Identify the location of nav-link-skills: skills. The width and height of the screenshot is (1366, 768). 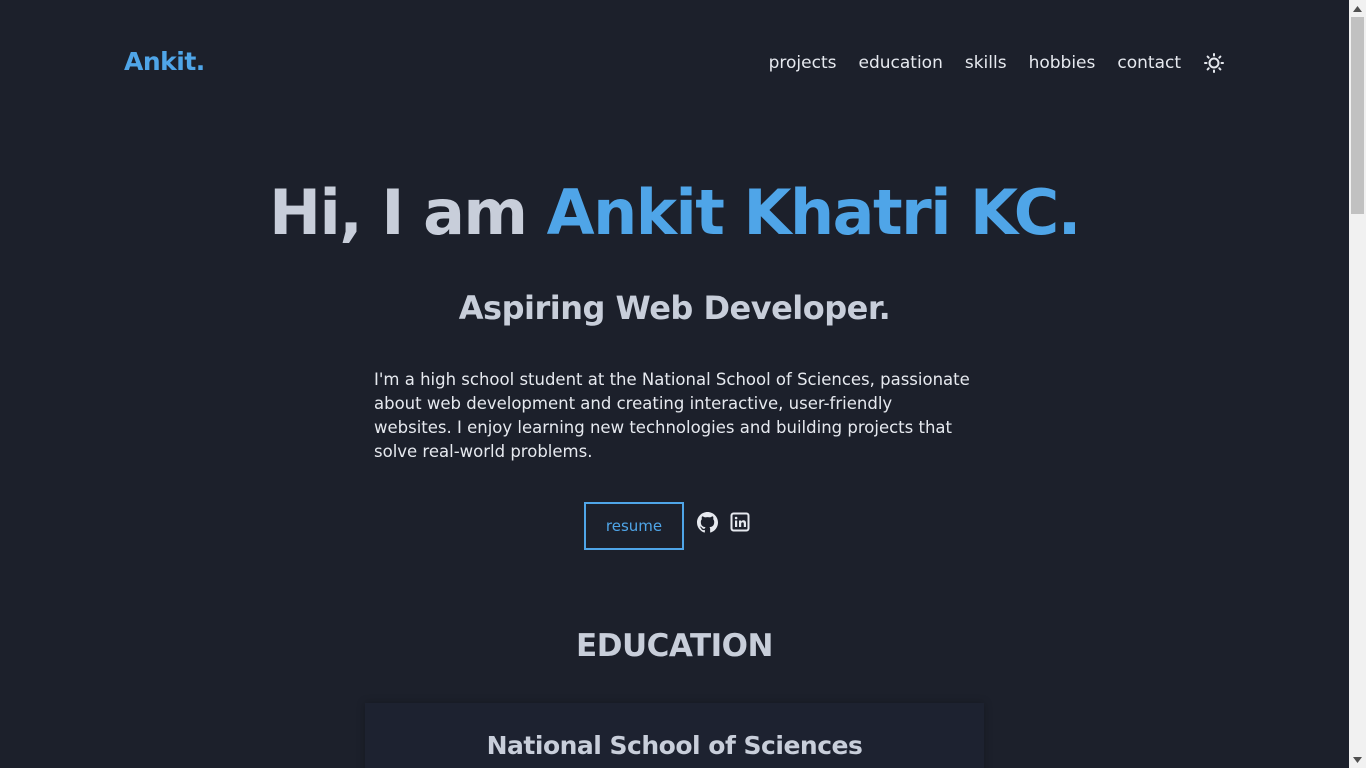
(986, 63).